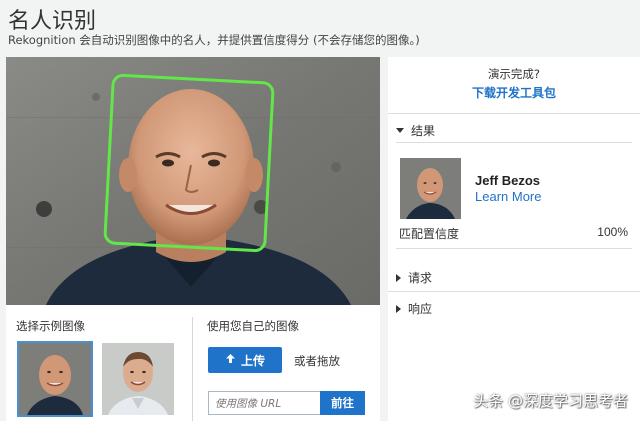 The width and height of the screenshot is (640, 421). I want to click on upload-button: 上传, so click(245, 360).